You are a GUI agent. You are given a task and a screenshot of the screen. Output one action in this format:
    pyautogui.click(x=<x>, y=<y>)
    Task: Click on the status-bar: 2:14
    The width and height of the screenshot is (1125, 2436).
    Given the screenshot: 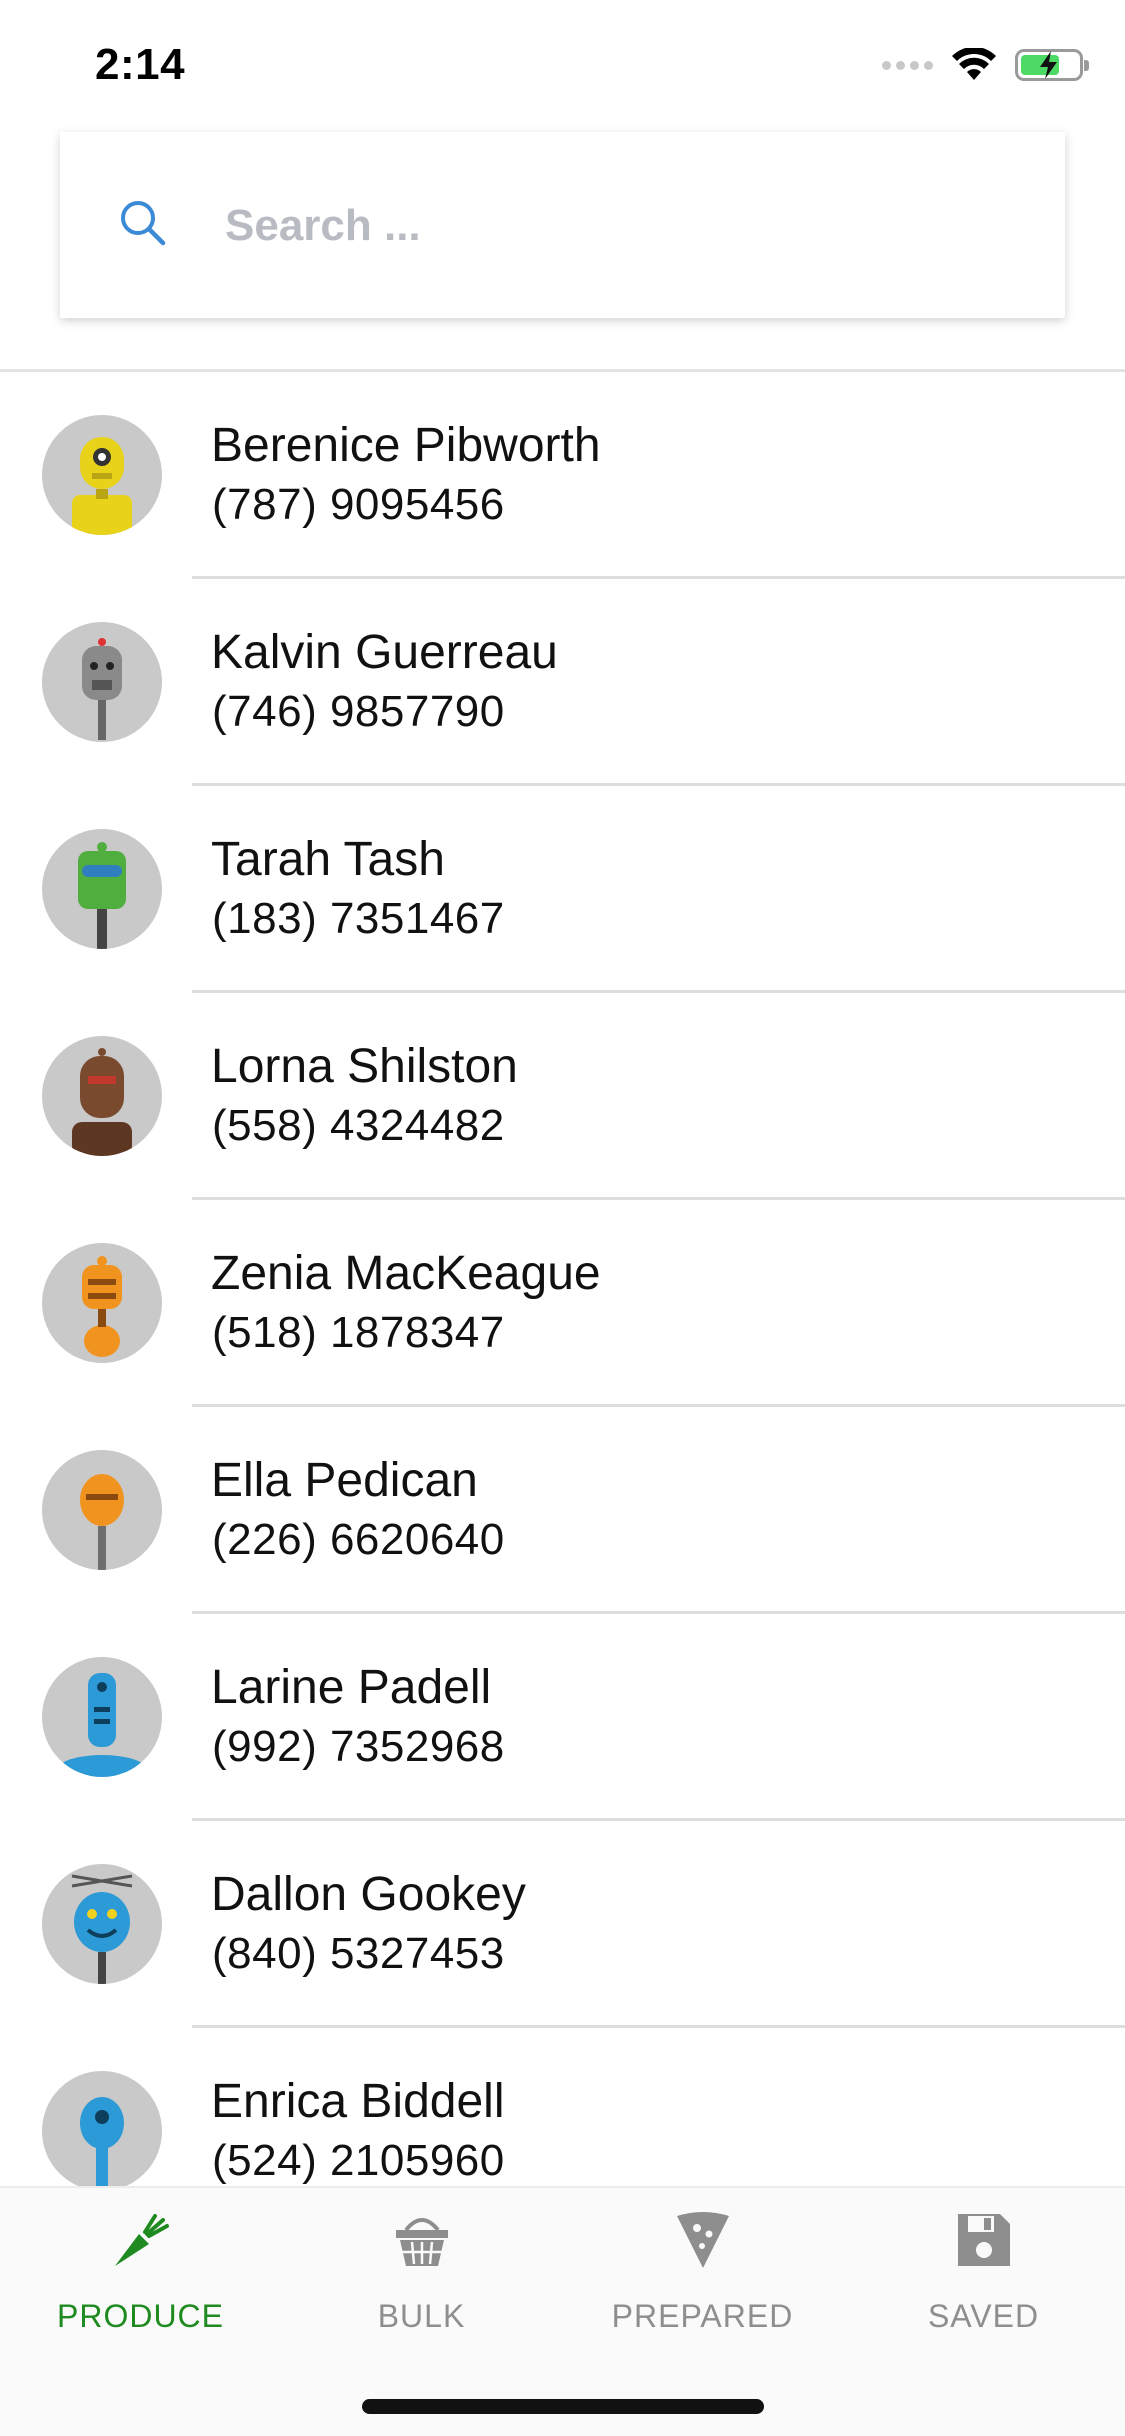 What is the action you would take?
    pyautogui.click(x=562, y=65)
    